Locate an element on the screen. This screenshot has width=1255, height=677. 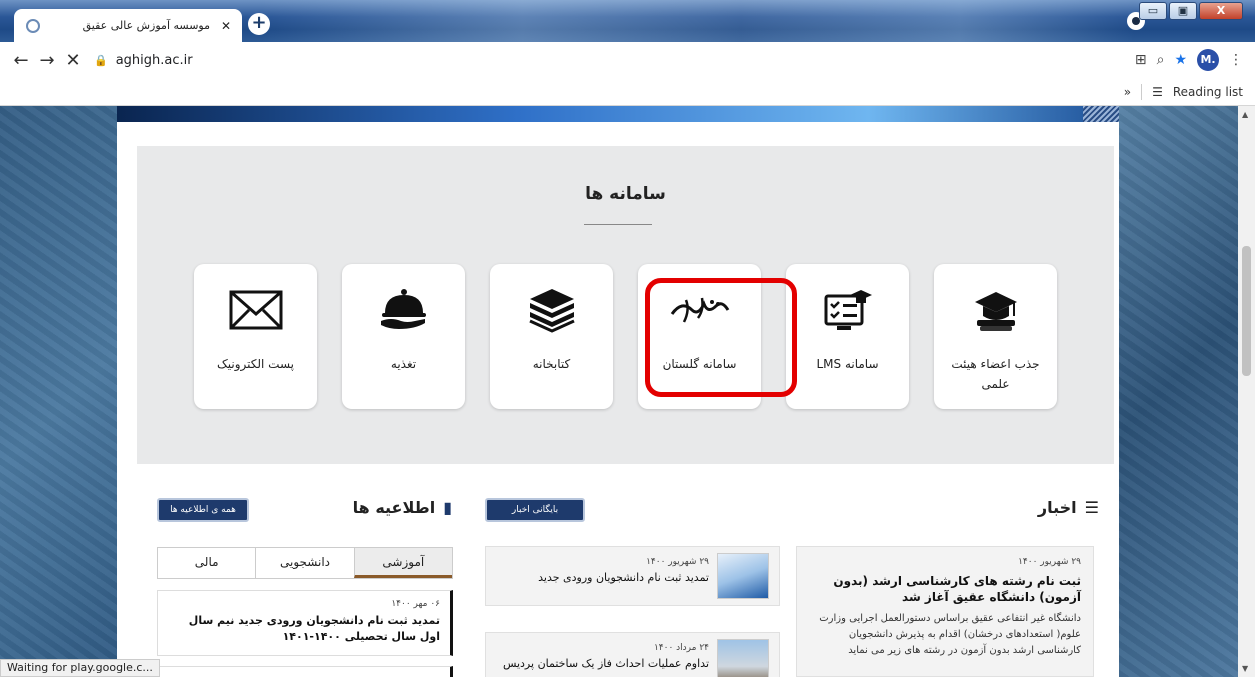
window-controls: ▭ ▣ X is located at coordinates (1191, 11).